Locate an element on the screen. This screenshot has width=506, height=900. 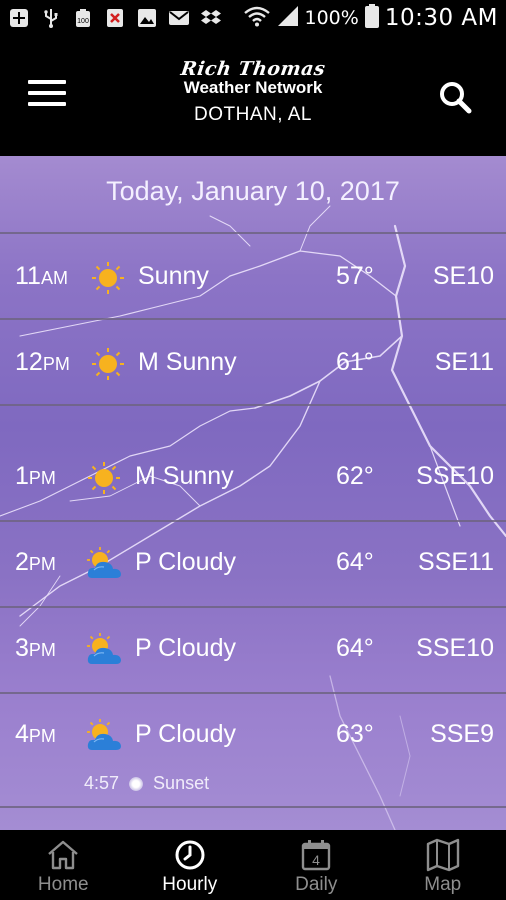
wind: SSE9 is located at coordinates (462, 734).